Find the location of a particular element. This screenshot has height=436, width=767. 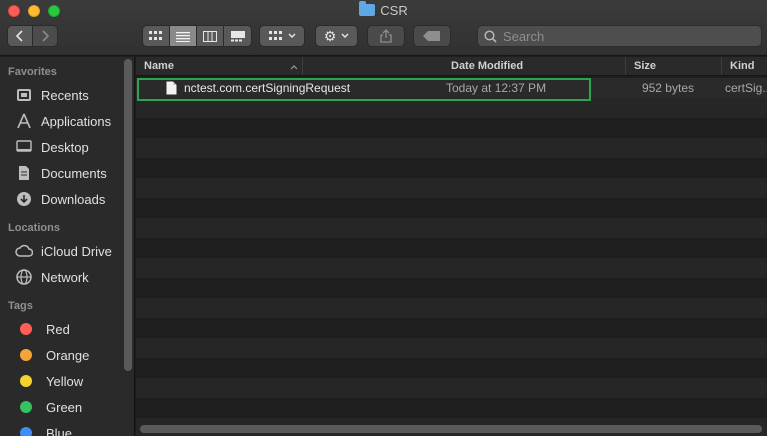

search-field is located at coordinates (619, 36).